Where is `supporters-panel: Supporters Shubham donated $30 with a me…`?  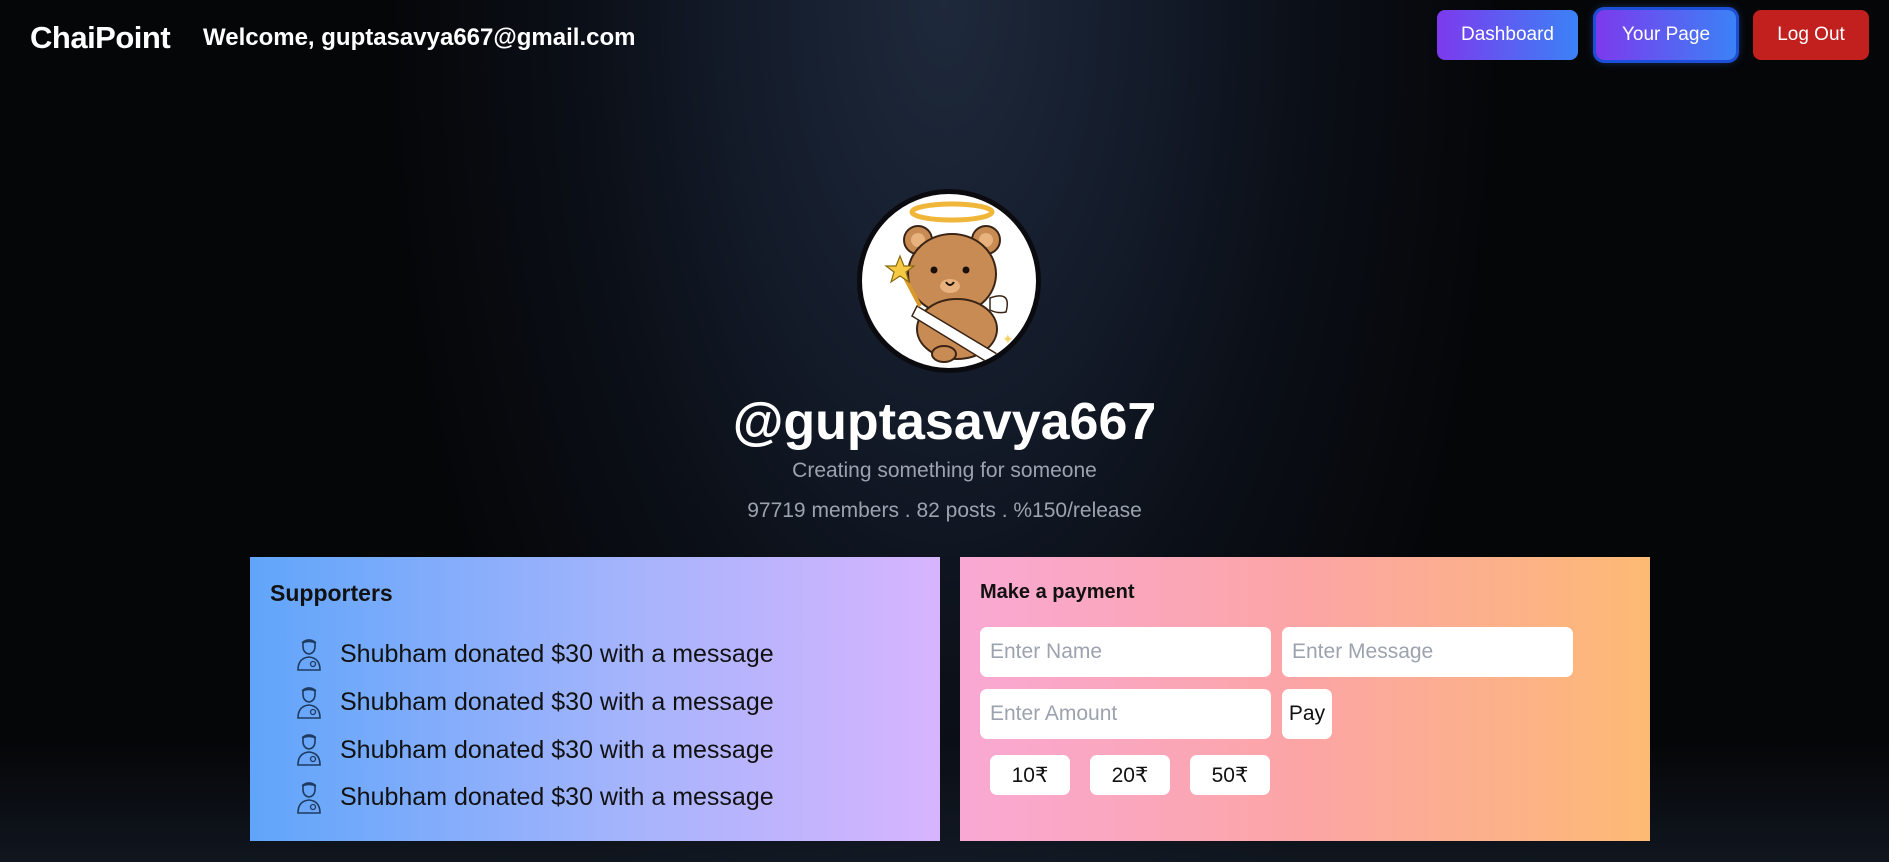 supporters-panel: Supporters Shubham donated $30 with a me… is located at coordinates (595, 699).